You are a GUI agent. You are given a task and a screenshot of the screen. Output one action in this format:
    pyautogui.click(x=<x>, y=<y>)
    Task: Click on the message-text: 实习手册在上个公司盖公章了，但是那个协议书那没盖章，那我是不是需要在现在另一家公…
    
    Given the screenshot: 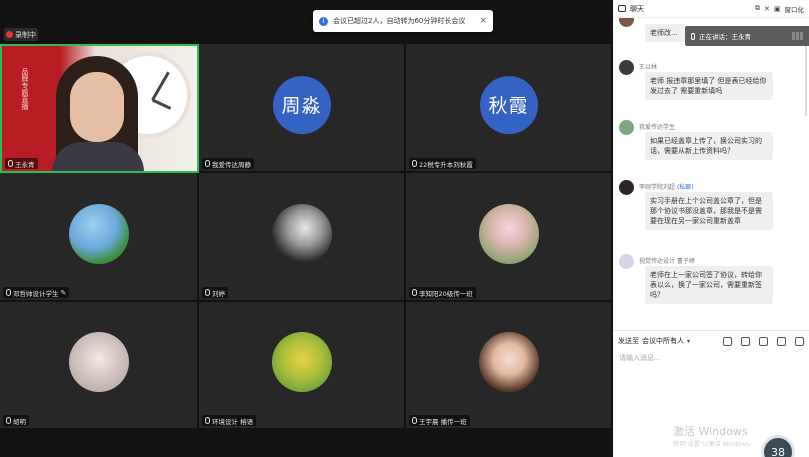 What is the action you would take?
    pyautogui.click(x=709, y=211)
    